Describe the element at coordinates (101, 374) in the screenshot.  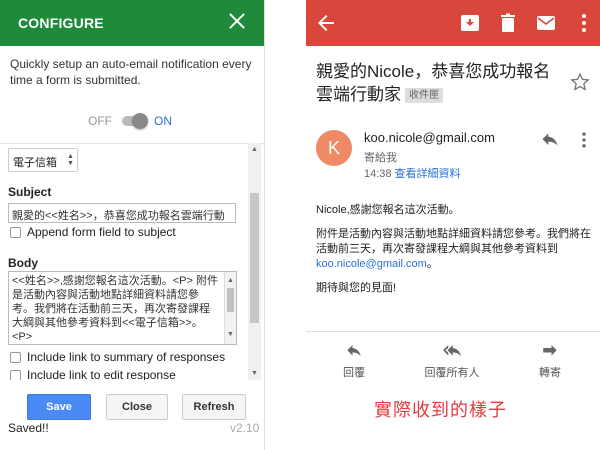
I see `edit-link-label: Include link to edit response` at that location.